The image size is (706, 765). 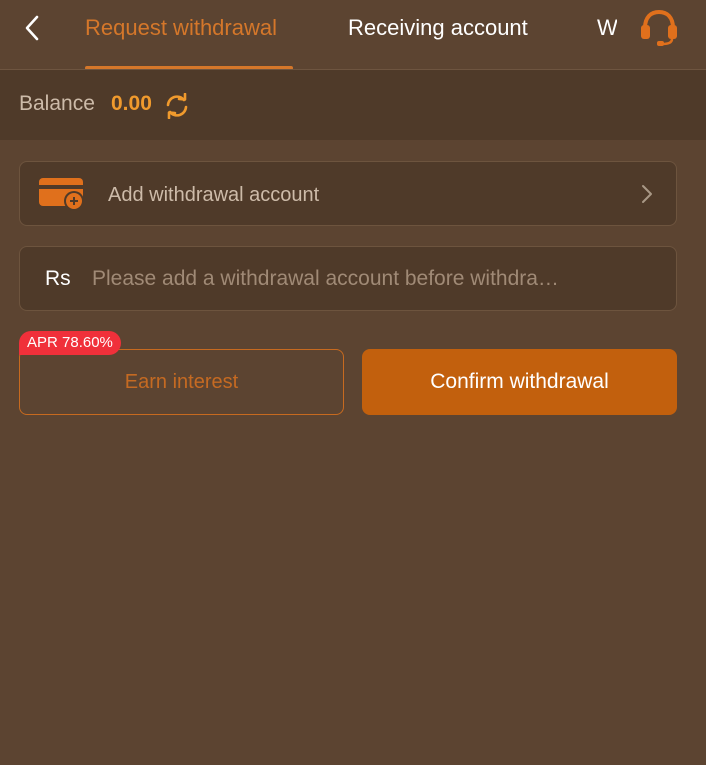 I want to click on customer-support-button, so click(x=659, y=27).